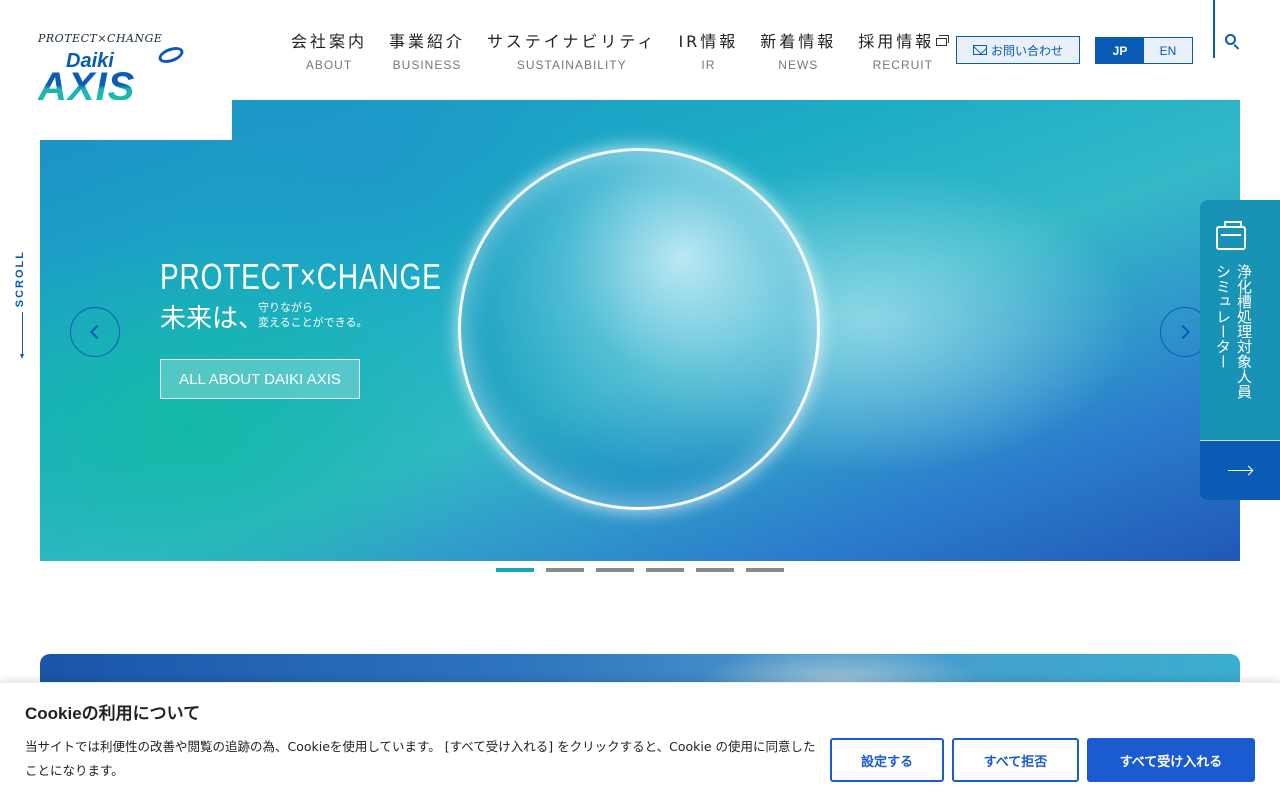  What do you see at coordinates (1244, 331) in the screenshot?
I see `simulator-label-line1: 浄化槽処理対象人員` at bounding box center [1244, 331].